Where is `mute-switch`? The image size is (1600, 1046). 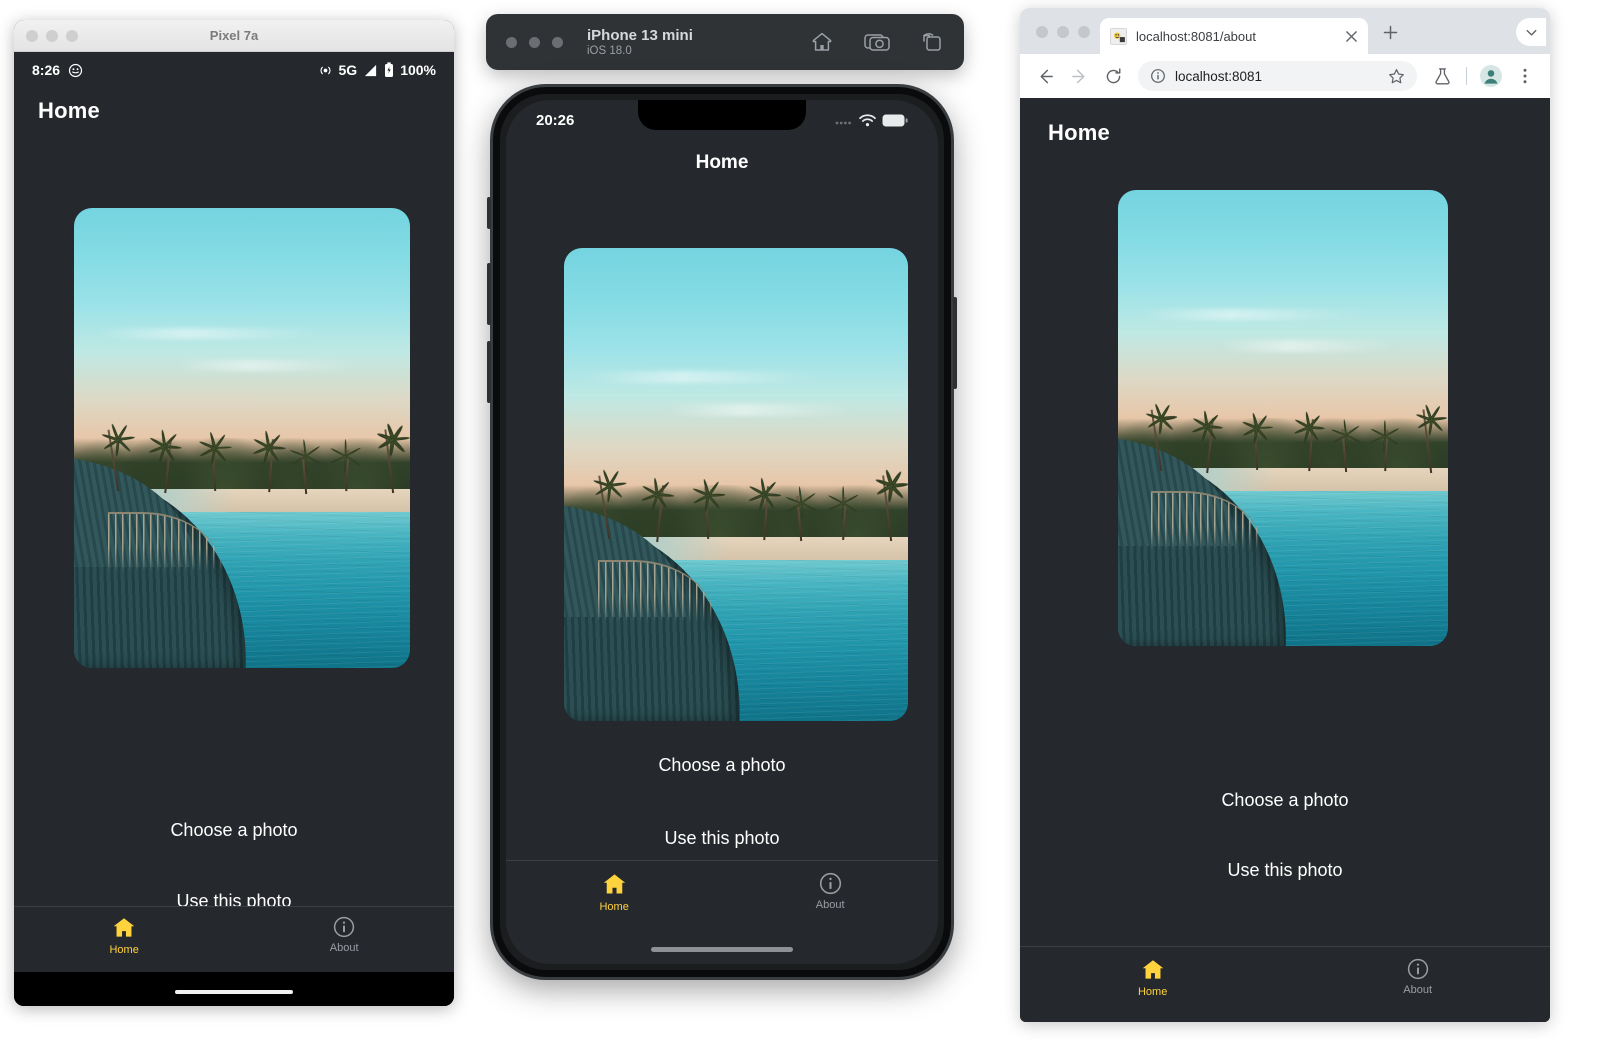 mute-switch is located at coordinates (489, 213).